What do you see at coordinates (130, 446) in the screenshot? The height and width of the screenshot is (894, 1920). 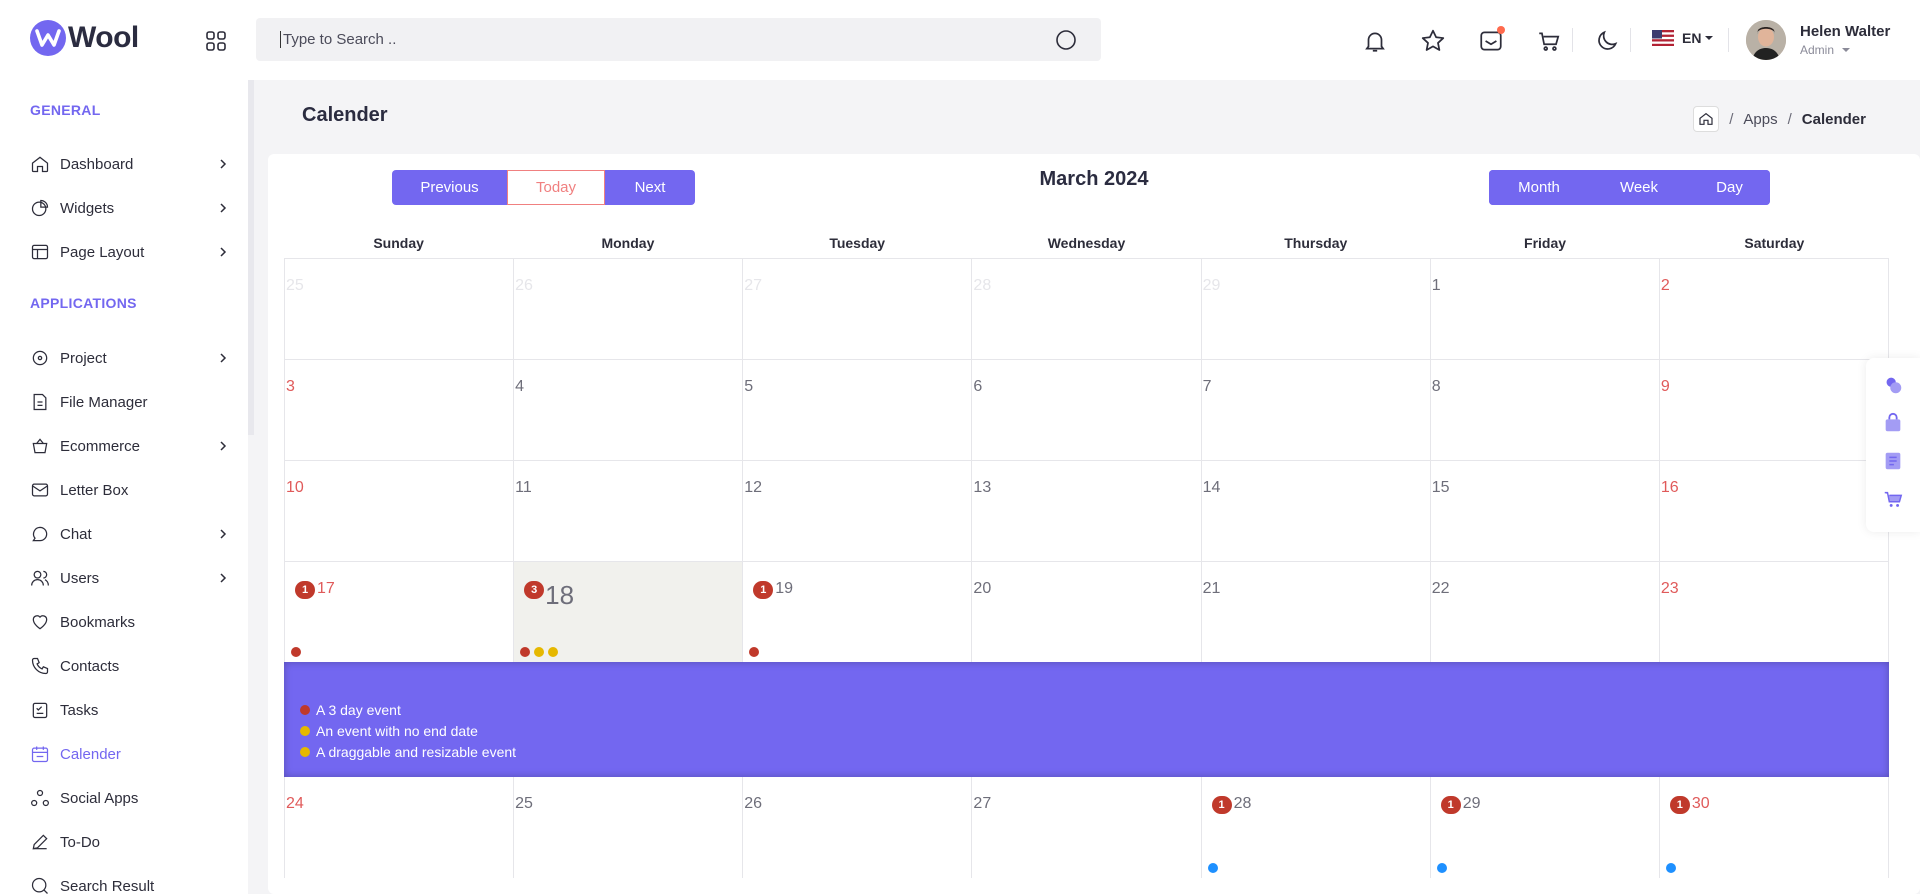 I see `sidebar-item-ecommerce: Ecommerce` at bounding box center [130, 446].